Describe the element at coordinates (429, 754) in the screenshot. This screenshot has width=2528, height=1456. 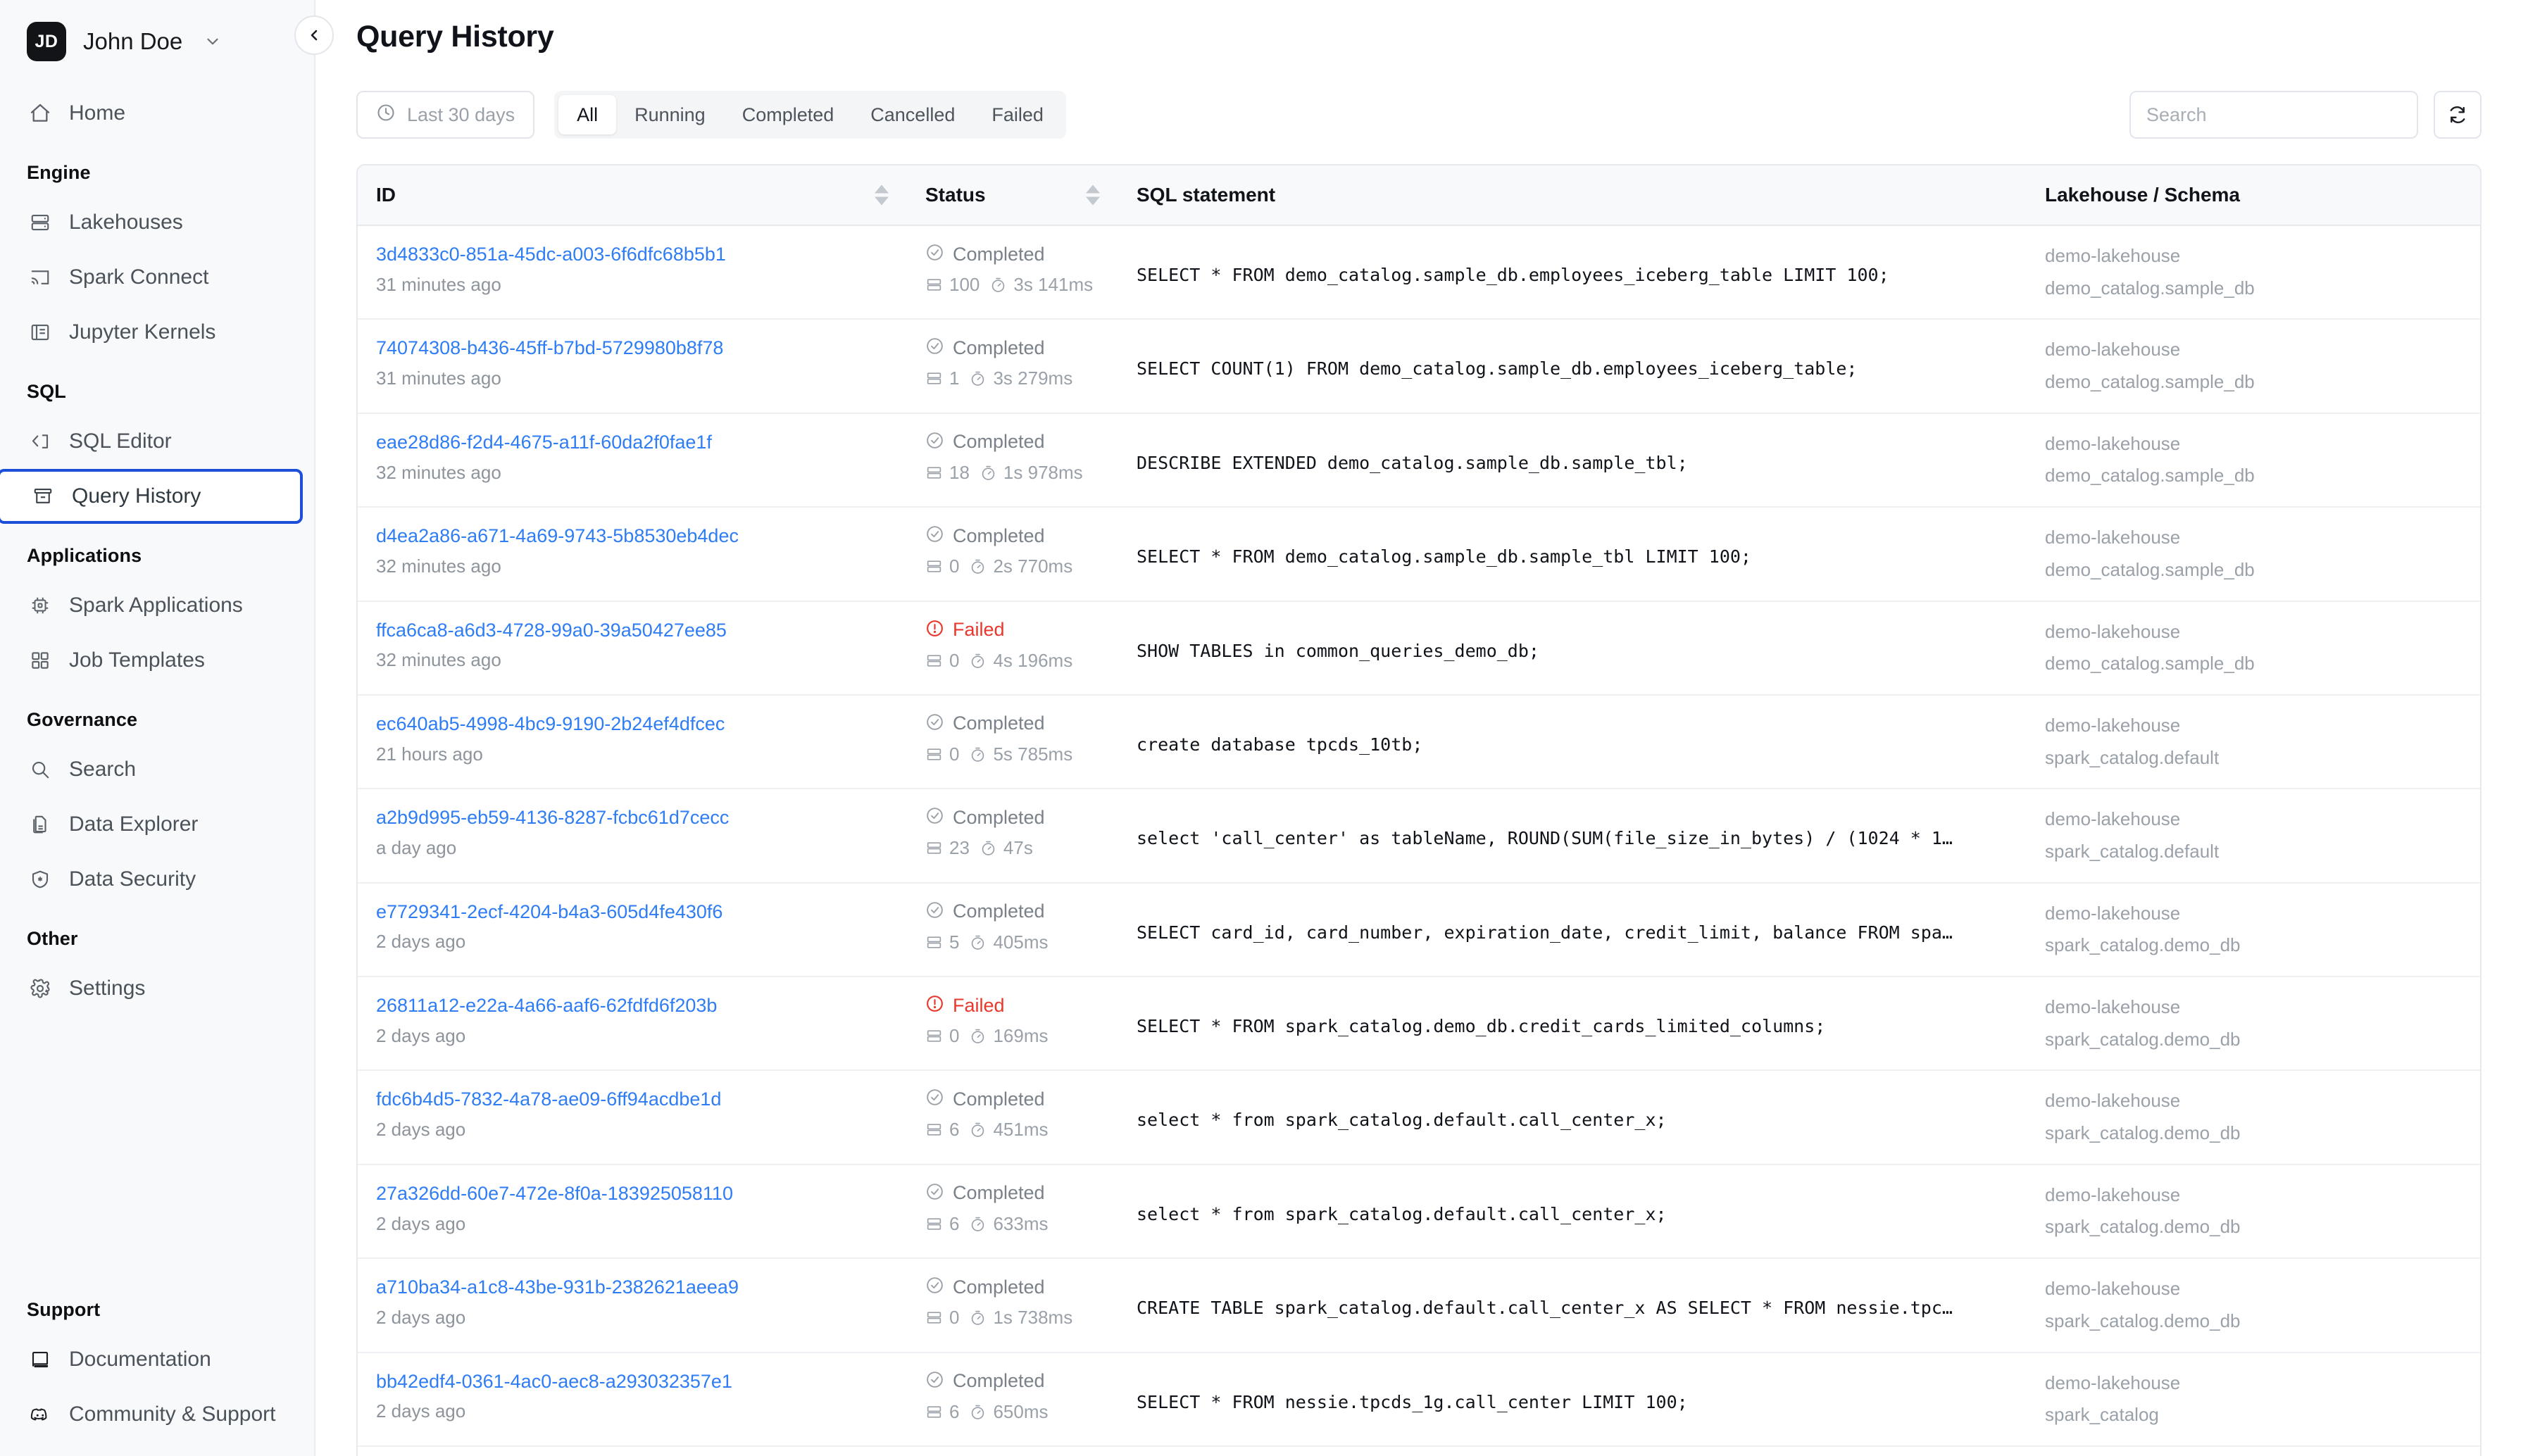
I see `query-timestamp: 21 hours ago` at that location.